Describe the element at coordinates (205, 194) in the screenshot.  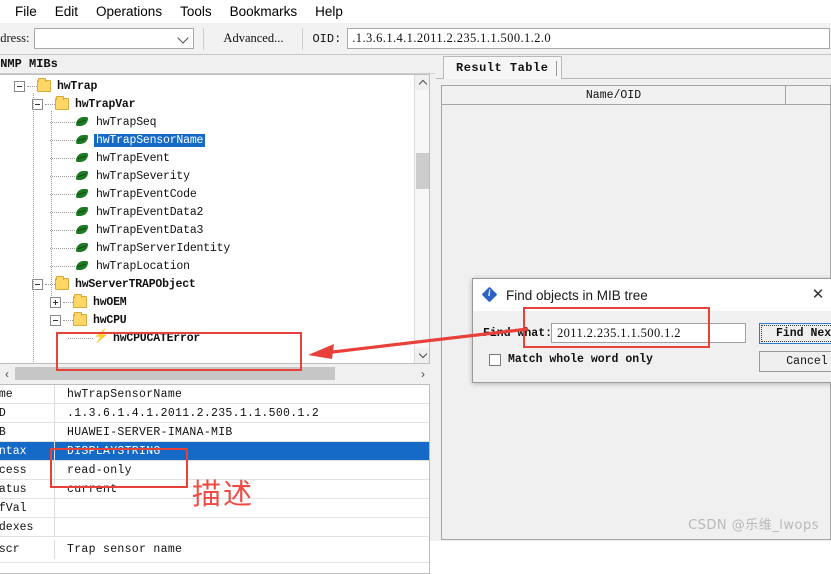
I see `tree-node: hwTrapEventCode` at that location.